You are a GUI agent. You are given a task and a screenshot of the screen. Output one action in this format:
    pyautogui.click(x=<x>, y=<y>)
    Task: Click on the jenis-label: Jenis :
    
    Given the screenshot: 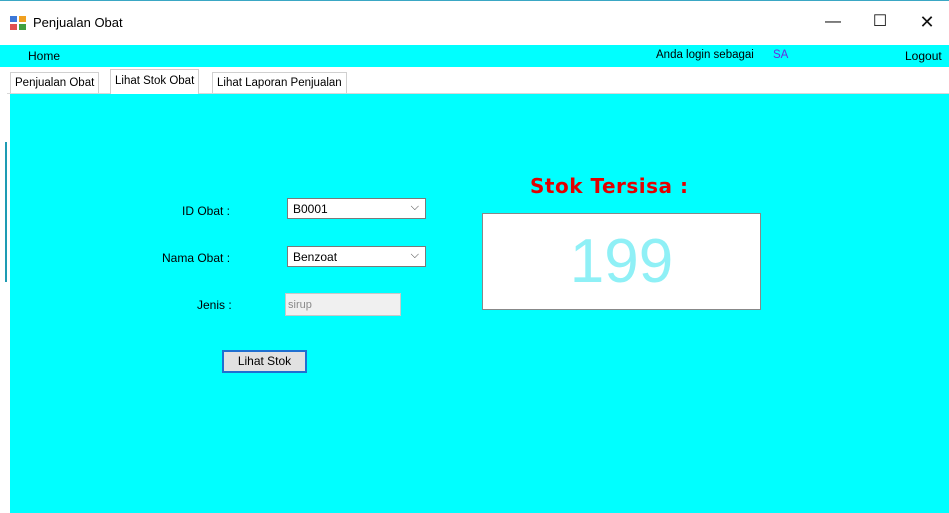 What is the action you would take?
    pyautogui.click(x=214, y=305)
    